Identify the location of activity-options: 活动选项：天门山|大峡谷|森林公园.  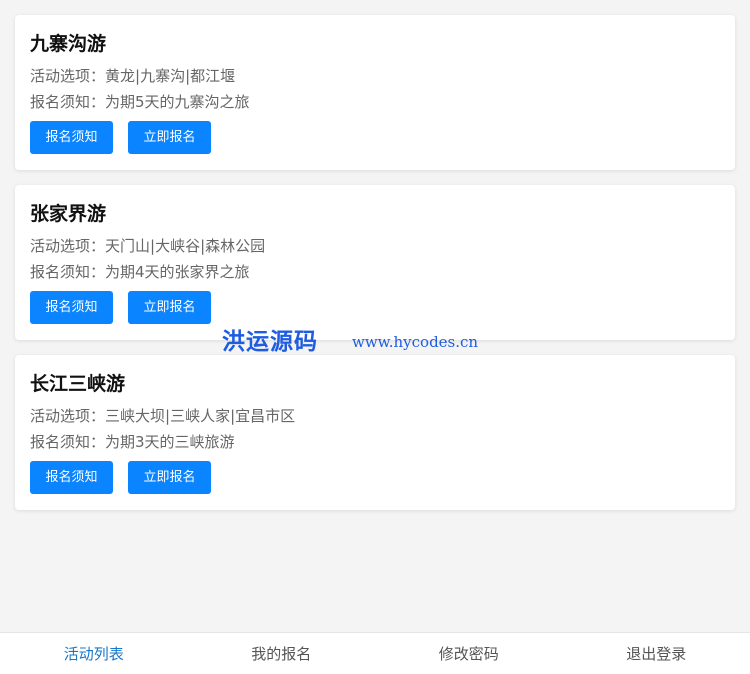
(375, 246).